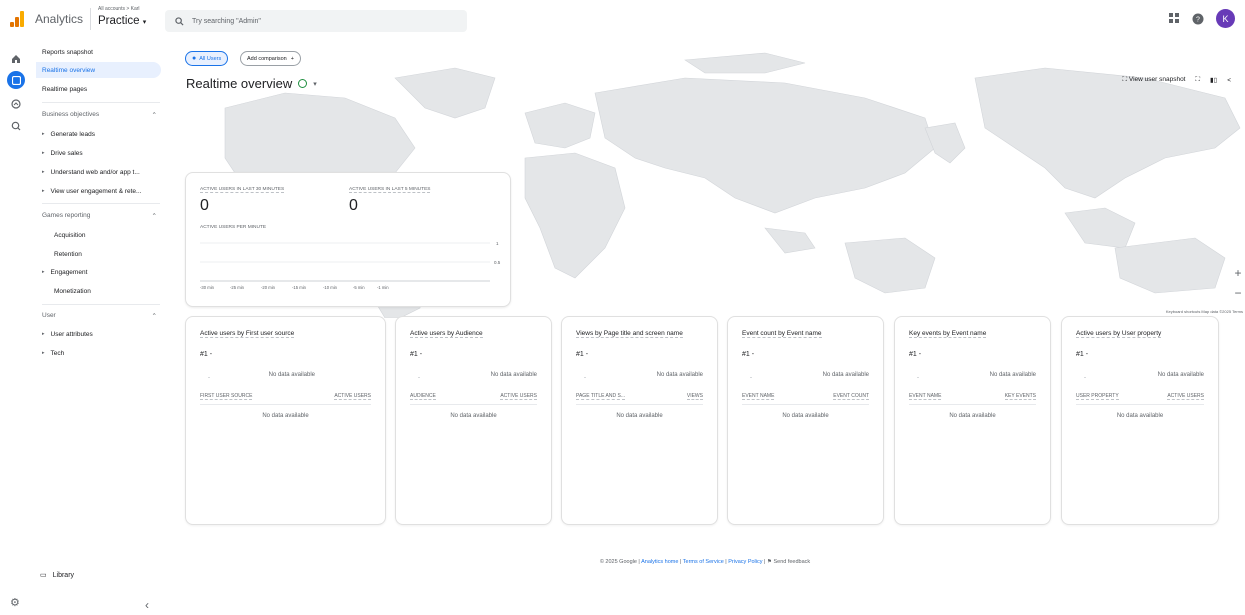  Describe the element at coordinates (99, 216) in the screenshot. I see `section-games-reporting: Games reporting ⌃` at that location.